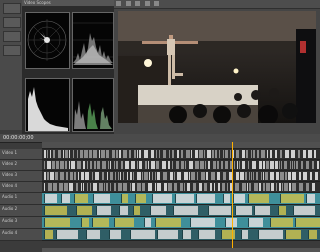  What do you see at coordinates (21, 223) in the screenshot?
I see `track-header: Audio 3` at bounding box center [21, 223].